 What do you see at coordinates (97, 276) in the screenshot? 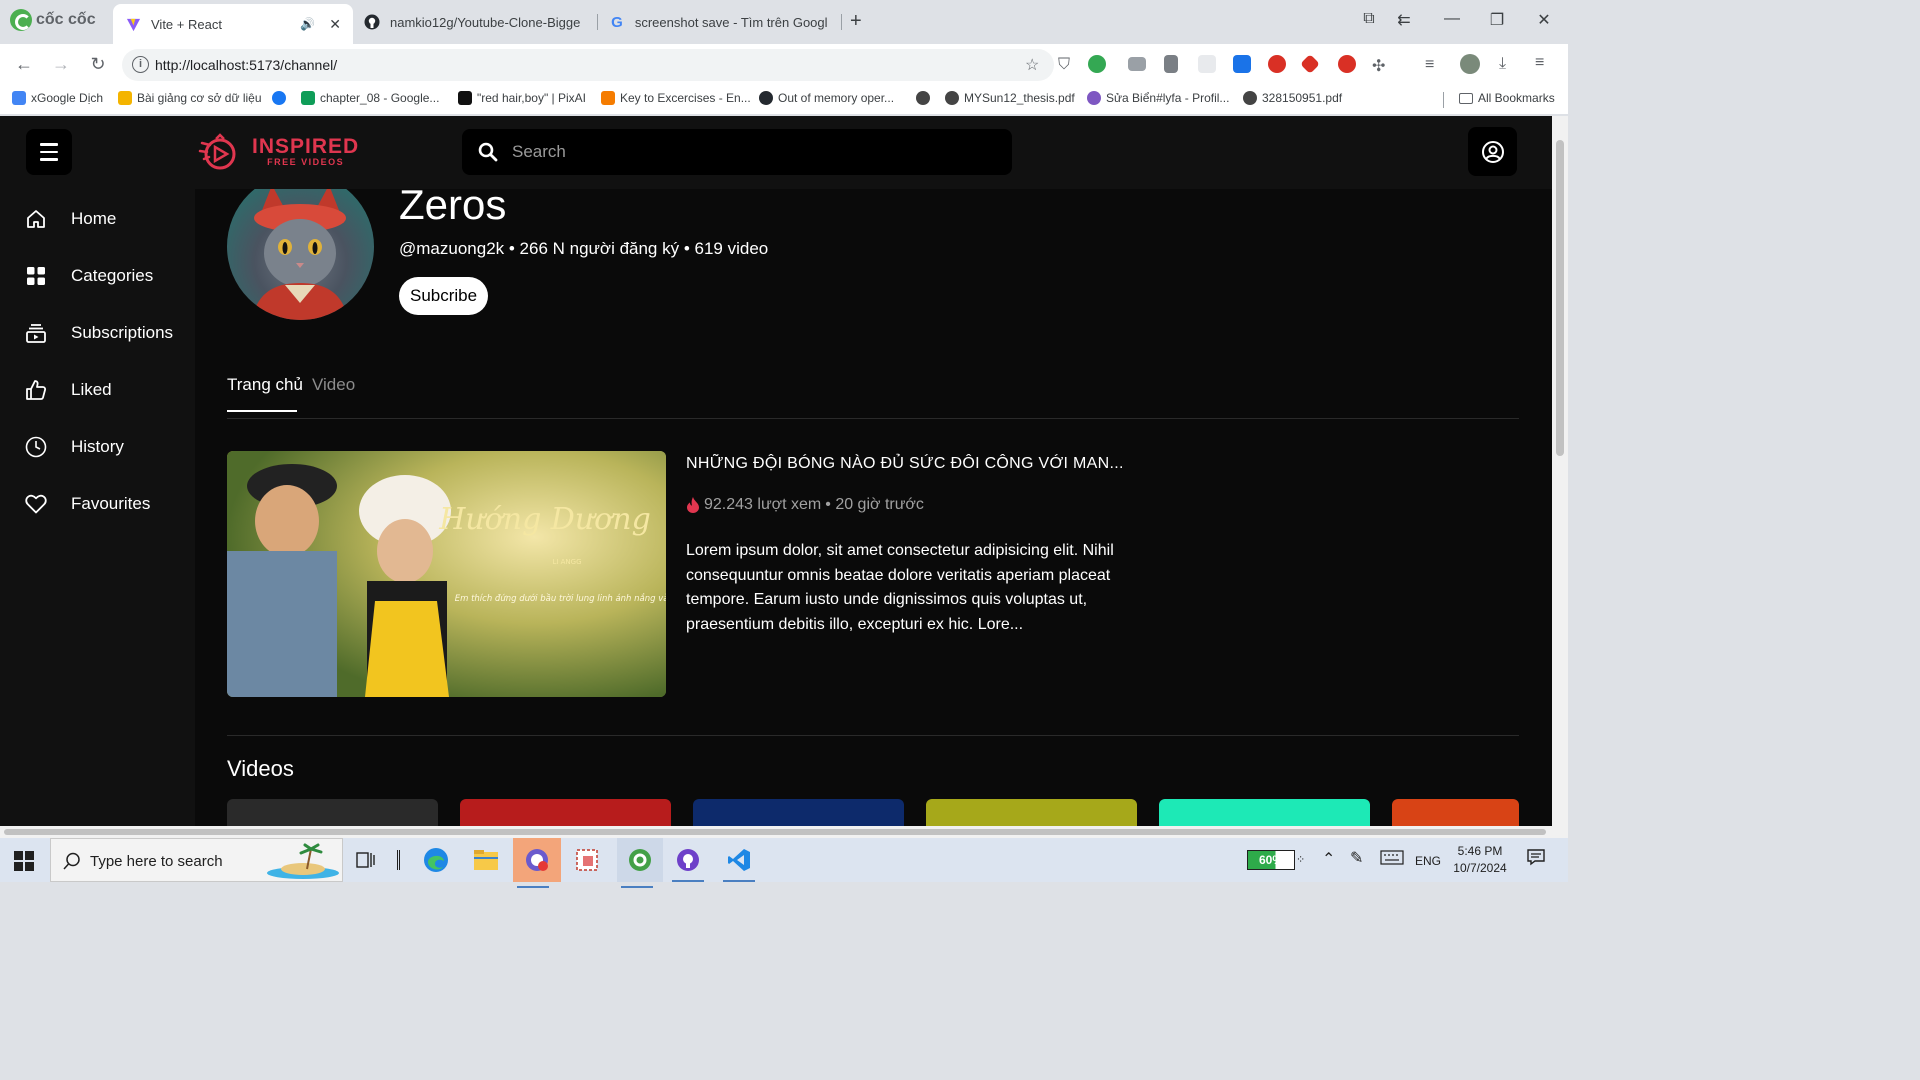
I see `sidebar-item-categories: Categories` at bounding box center [97, 276].